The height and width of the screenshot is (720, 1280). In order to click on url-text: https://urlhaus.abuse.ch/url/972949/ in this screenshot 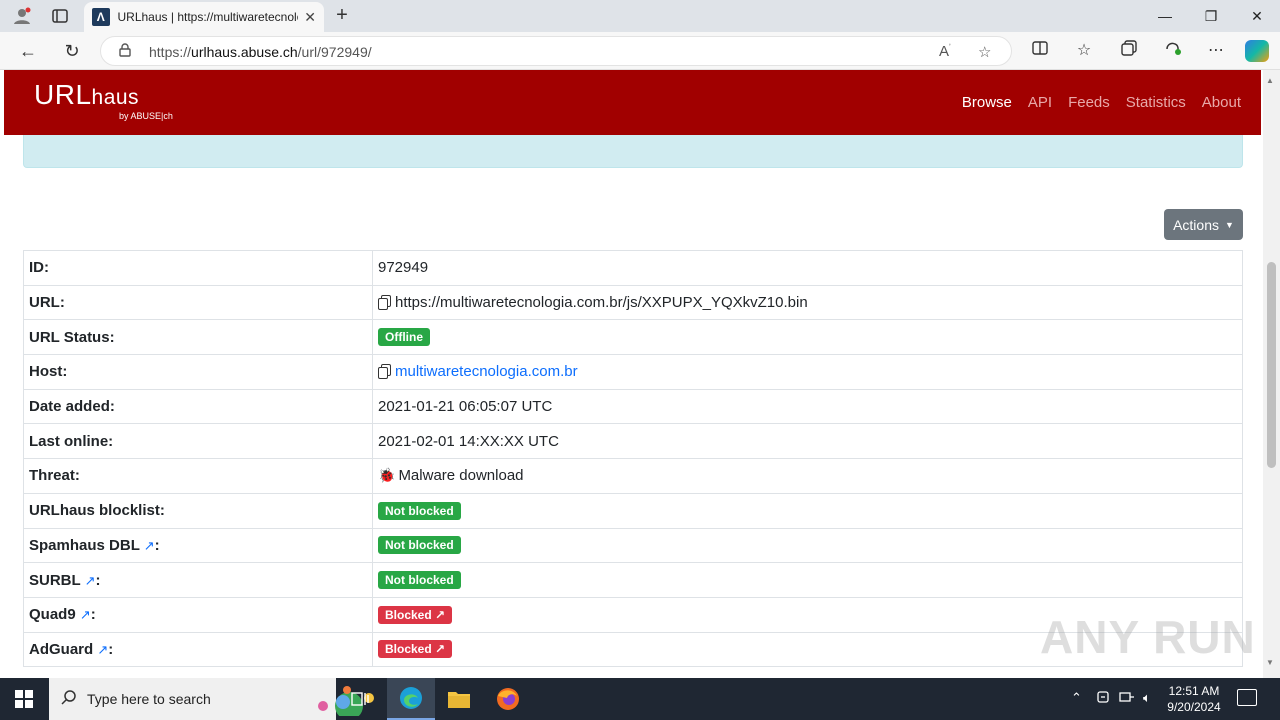, I will do `click(260, 52)`.